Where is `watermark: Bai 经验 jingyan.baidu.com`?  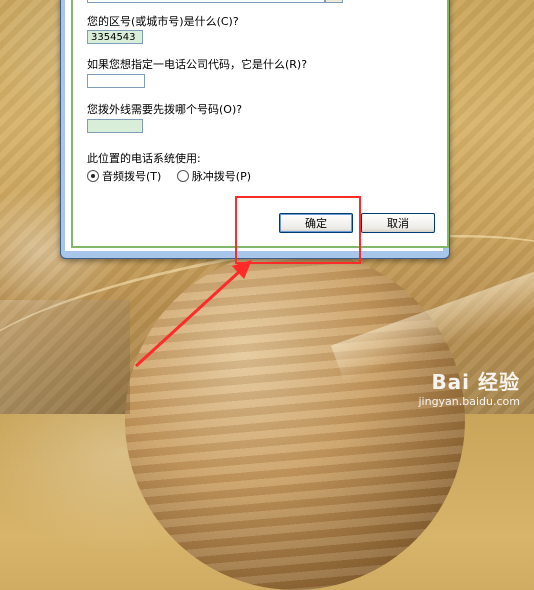 watermark: Bai 经验 jingyan.baidu.com is located at coordinates (469, 387).